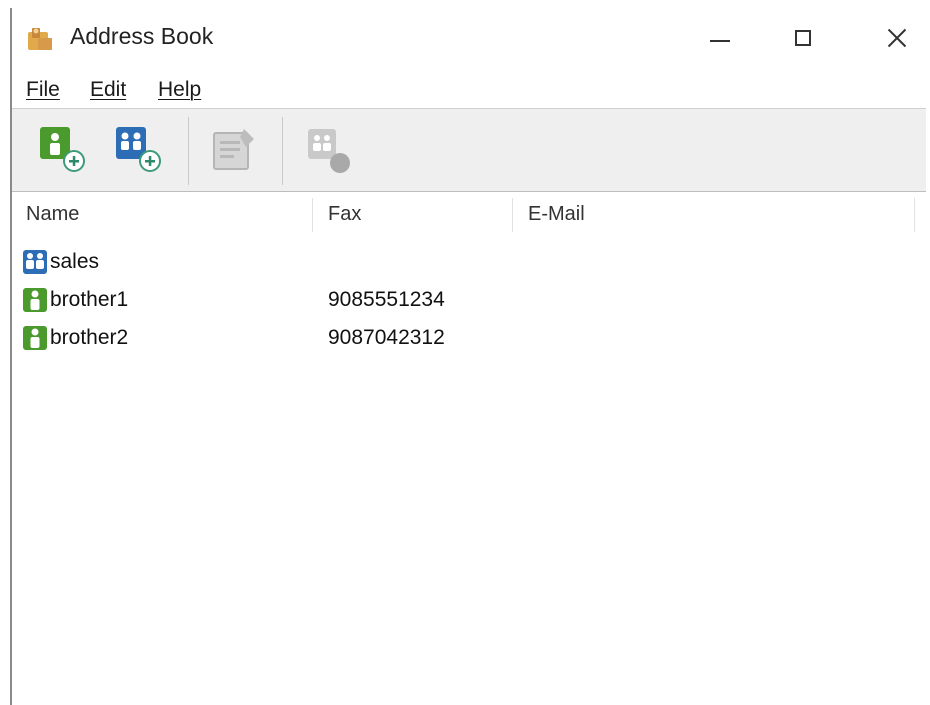 This screenshot has height=705, width=930. Describe the element at coordinates (169, 214) in the screenshot. I see `column-header-name: Name` at that location.